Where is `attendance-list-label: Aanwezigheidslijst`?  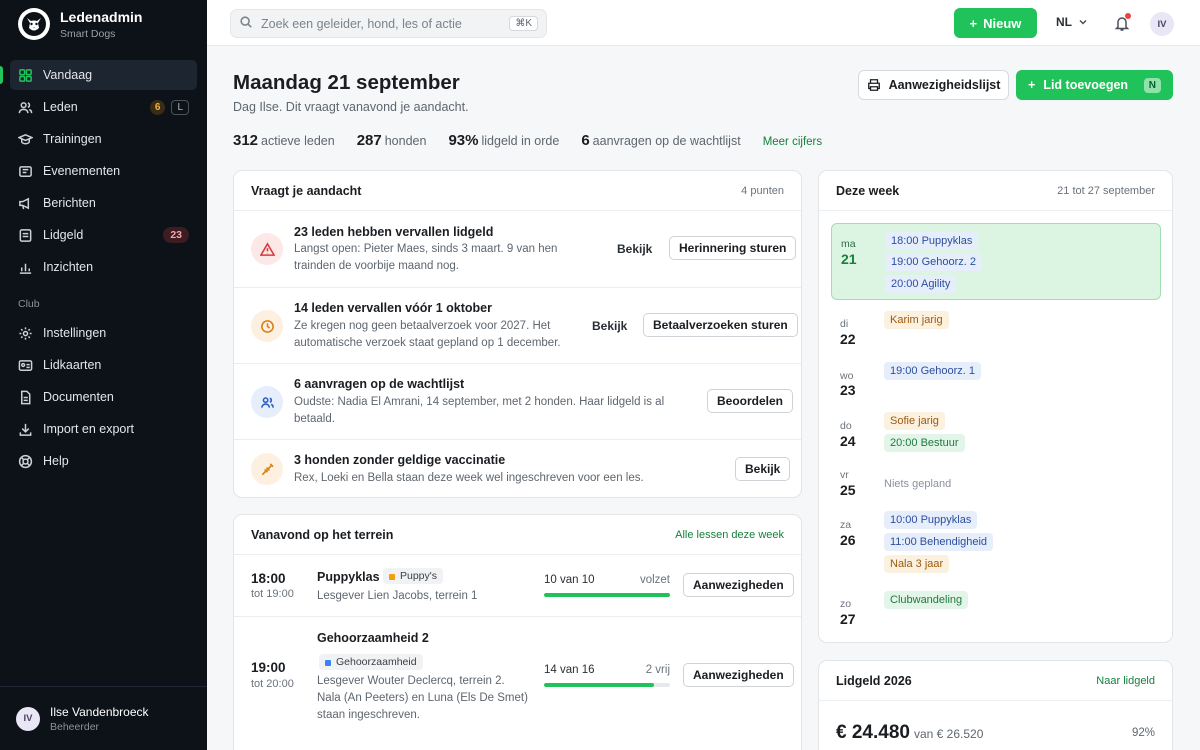
attendance-list-label: Aanwezigheidslijst is located at coordinates (944, 85).